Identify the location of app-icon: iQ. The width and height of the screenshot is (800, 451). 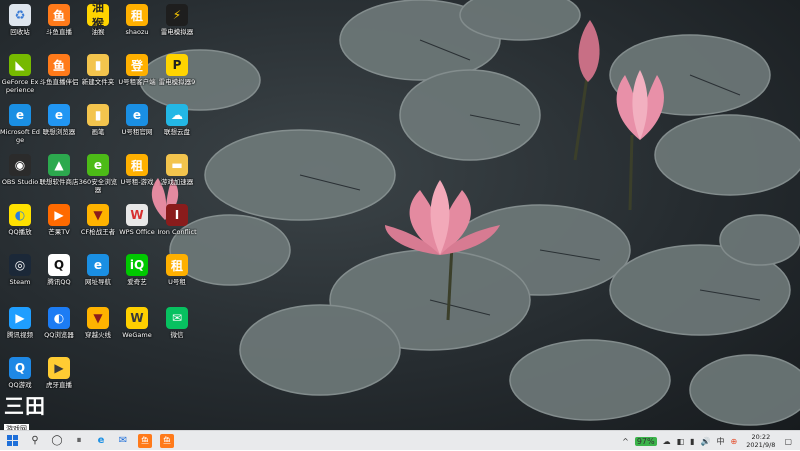
(137, 265).